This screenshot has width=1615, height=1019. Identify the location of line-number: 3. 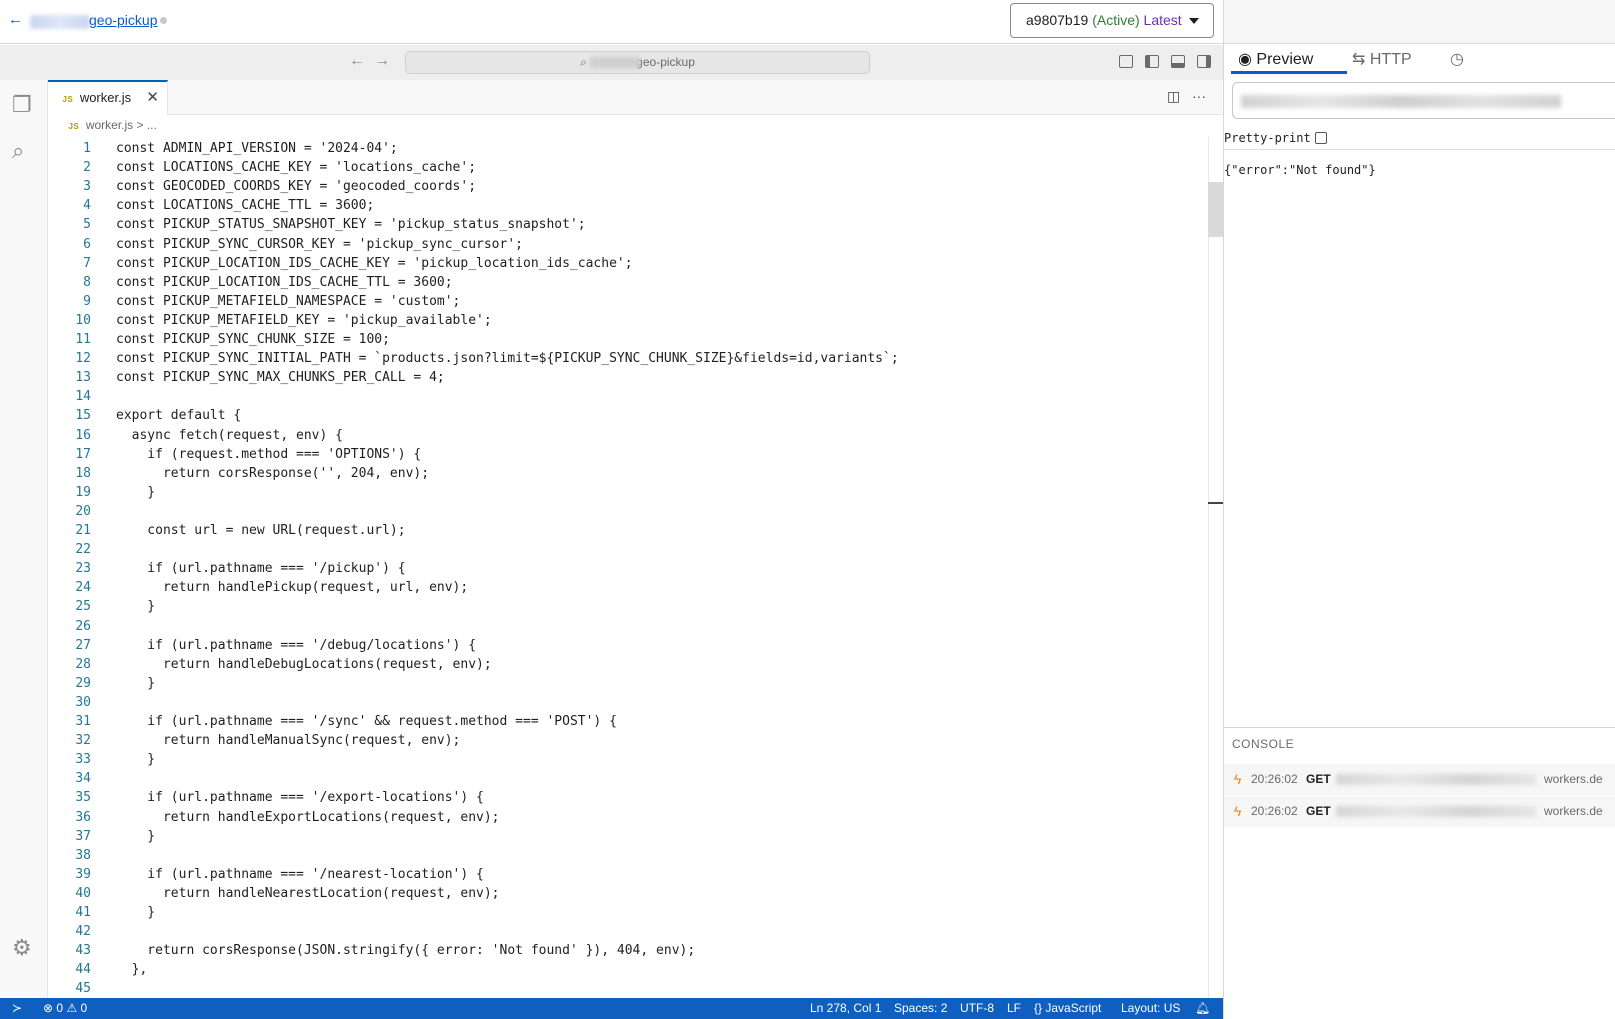
(87, 186).